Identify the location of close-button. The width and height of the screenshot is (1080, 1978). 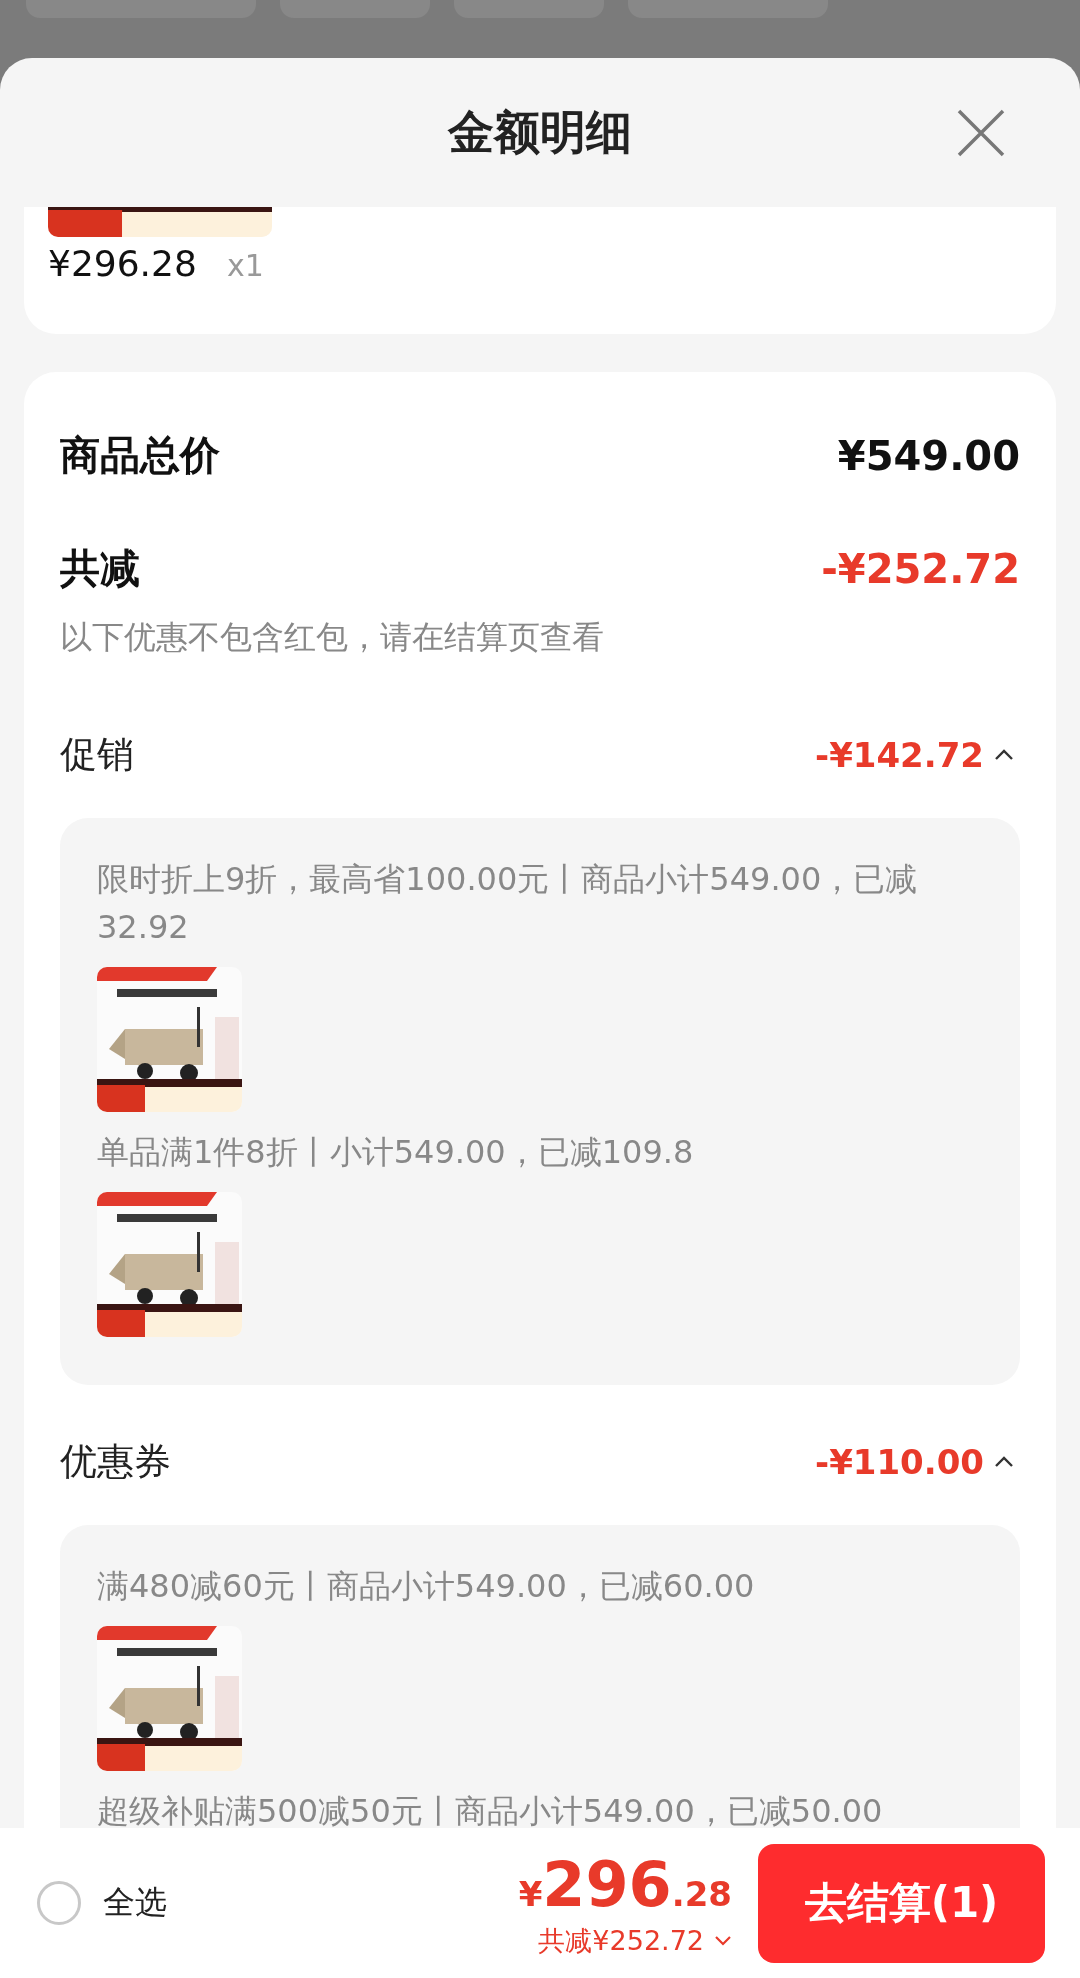
(981, 133).